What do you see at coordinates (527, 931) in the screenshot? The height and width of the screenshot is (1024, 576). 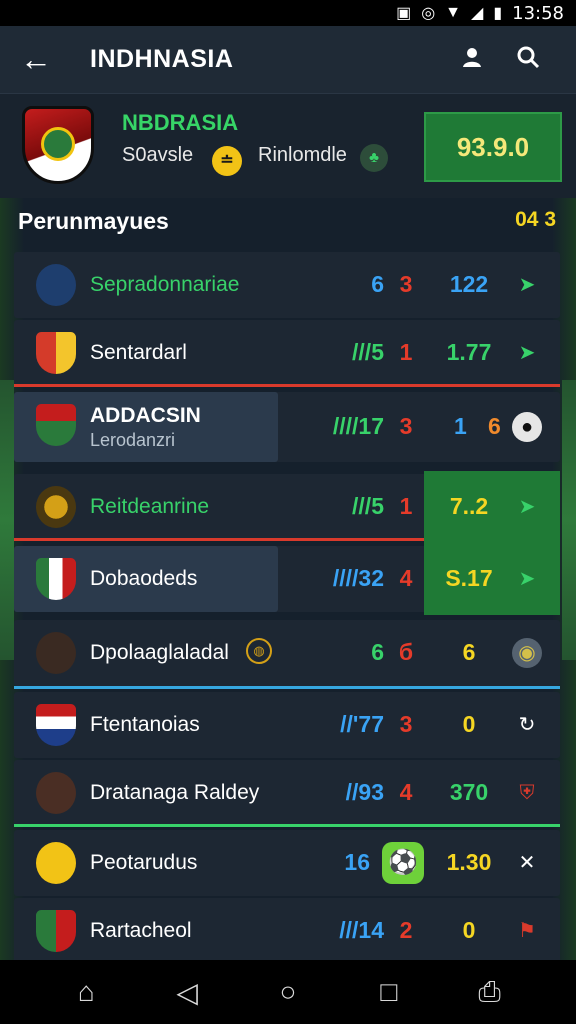 I see `flag-icon: ⚑` at bounding box center [527, 931].